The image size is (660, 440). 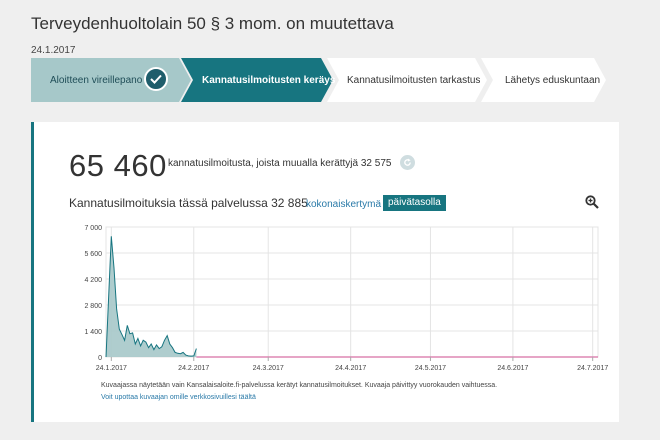 I want to click on step-submission: Lähetys eduskuntaan, so click(x=543, y=80).